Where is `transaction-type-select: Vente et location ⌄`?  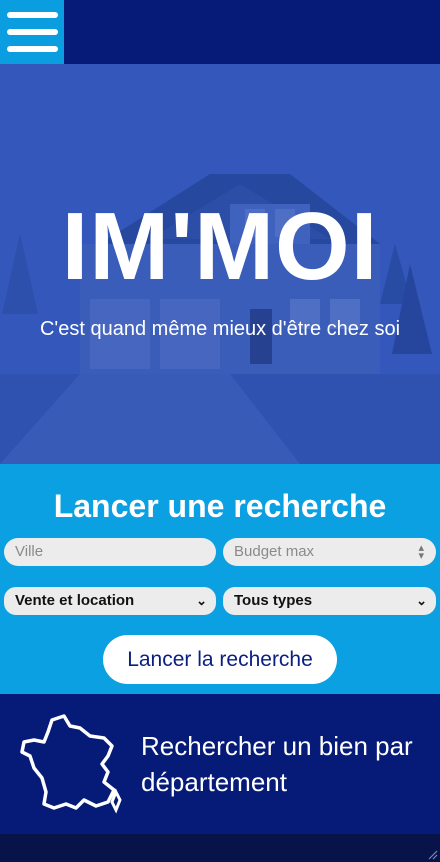
transaction-type-select: Vente et location ⌄ is located at coordinates (110, 601).